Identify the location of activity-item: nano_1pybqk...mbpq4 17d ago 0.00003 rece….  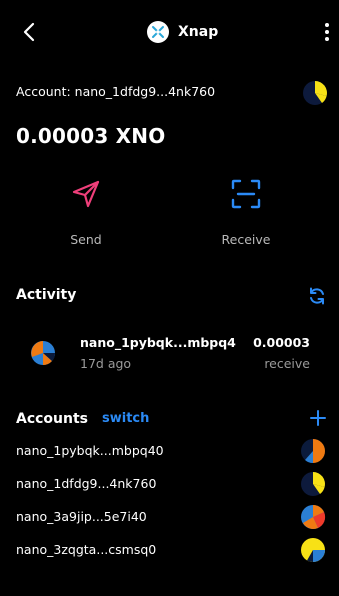
(171, 353).